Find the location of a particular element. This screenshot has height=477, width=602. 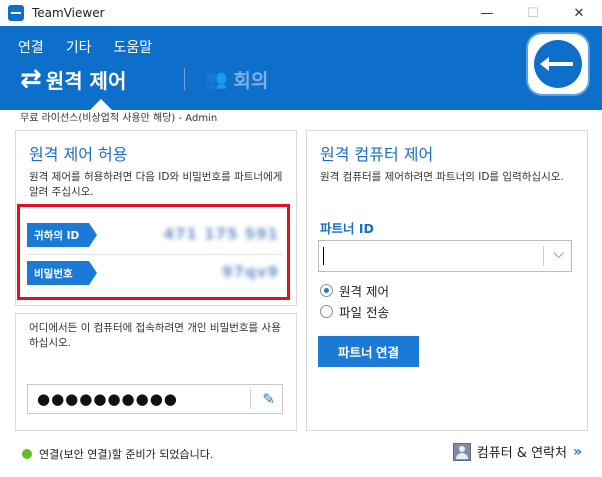

chevron-down-icon: ⌵ is located at coordinates (558, 254).